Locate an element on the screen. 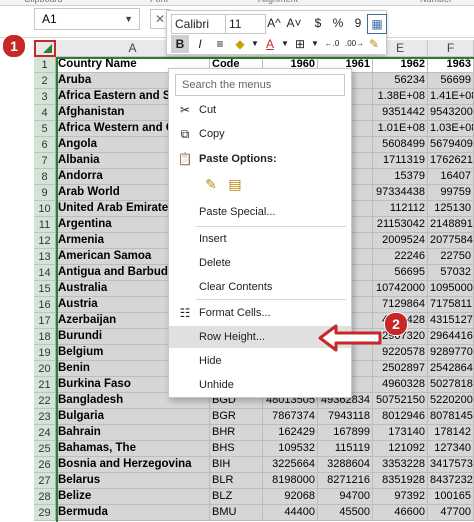 The height and width of the screenshot is (522, 474). select-all-triangle-icon is located at coordinates (47, 48).